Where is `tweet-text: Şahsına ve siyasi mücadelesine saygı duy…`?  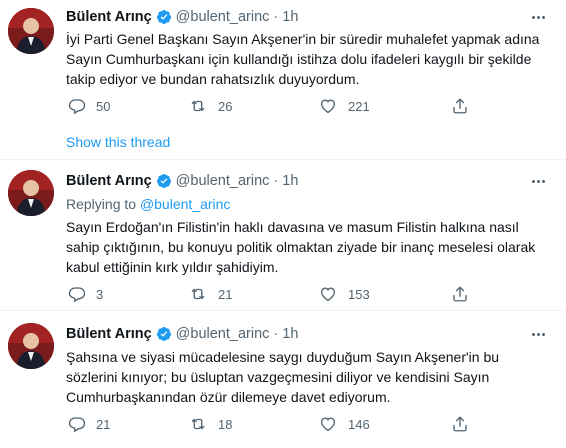 tweet-text: Şahsına ve siyasi mücadelesine saygı duy… is located at coordinates (306, 377).